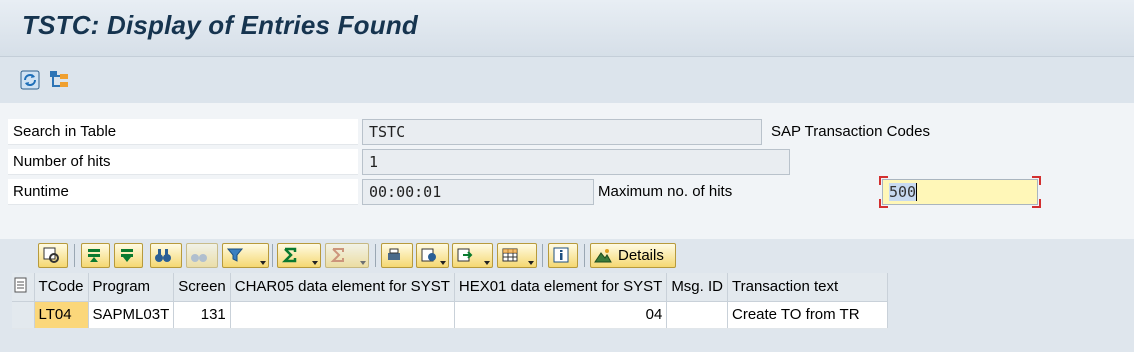 The width and height of the screenshot is (1134, 352). What do you see at coordinates (576, 162) in the screenshot?
I see `number-of-hits-field: 1` at bounding box center [576, 162].